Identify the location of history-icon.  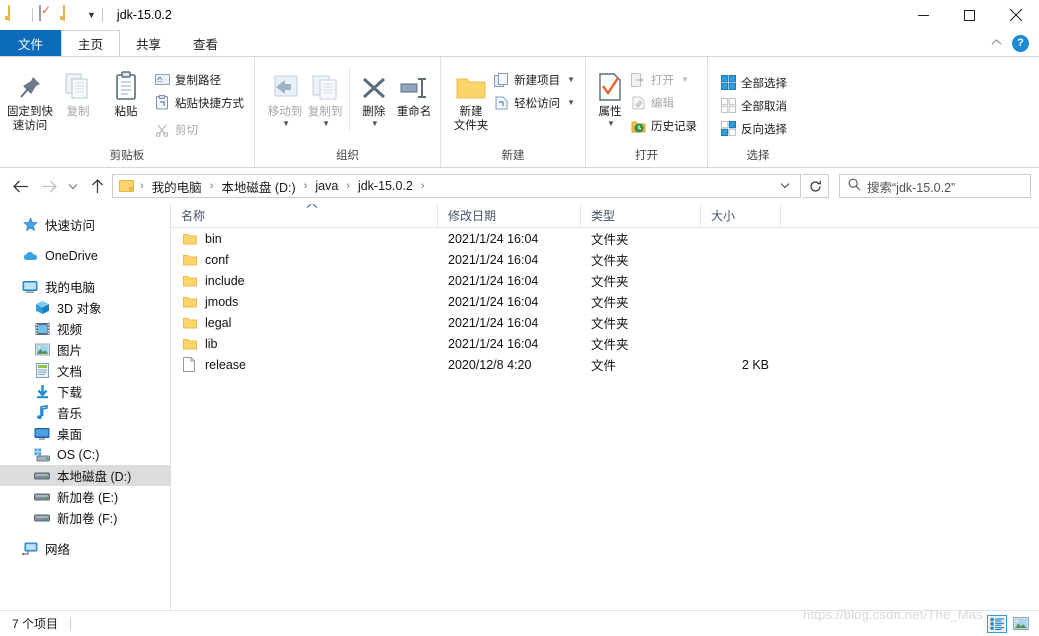
(638, 126).